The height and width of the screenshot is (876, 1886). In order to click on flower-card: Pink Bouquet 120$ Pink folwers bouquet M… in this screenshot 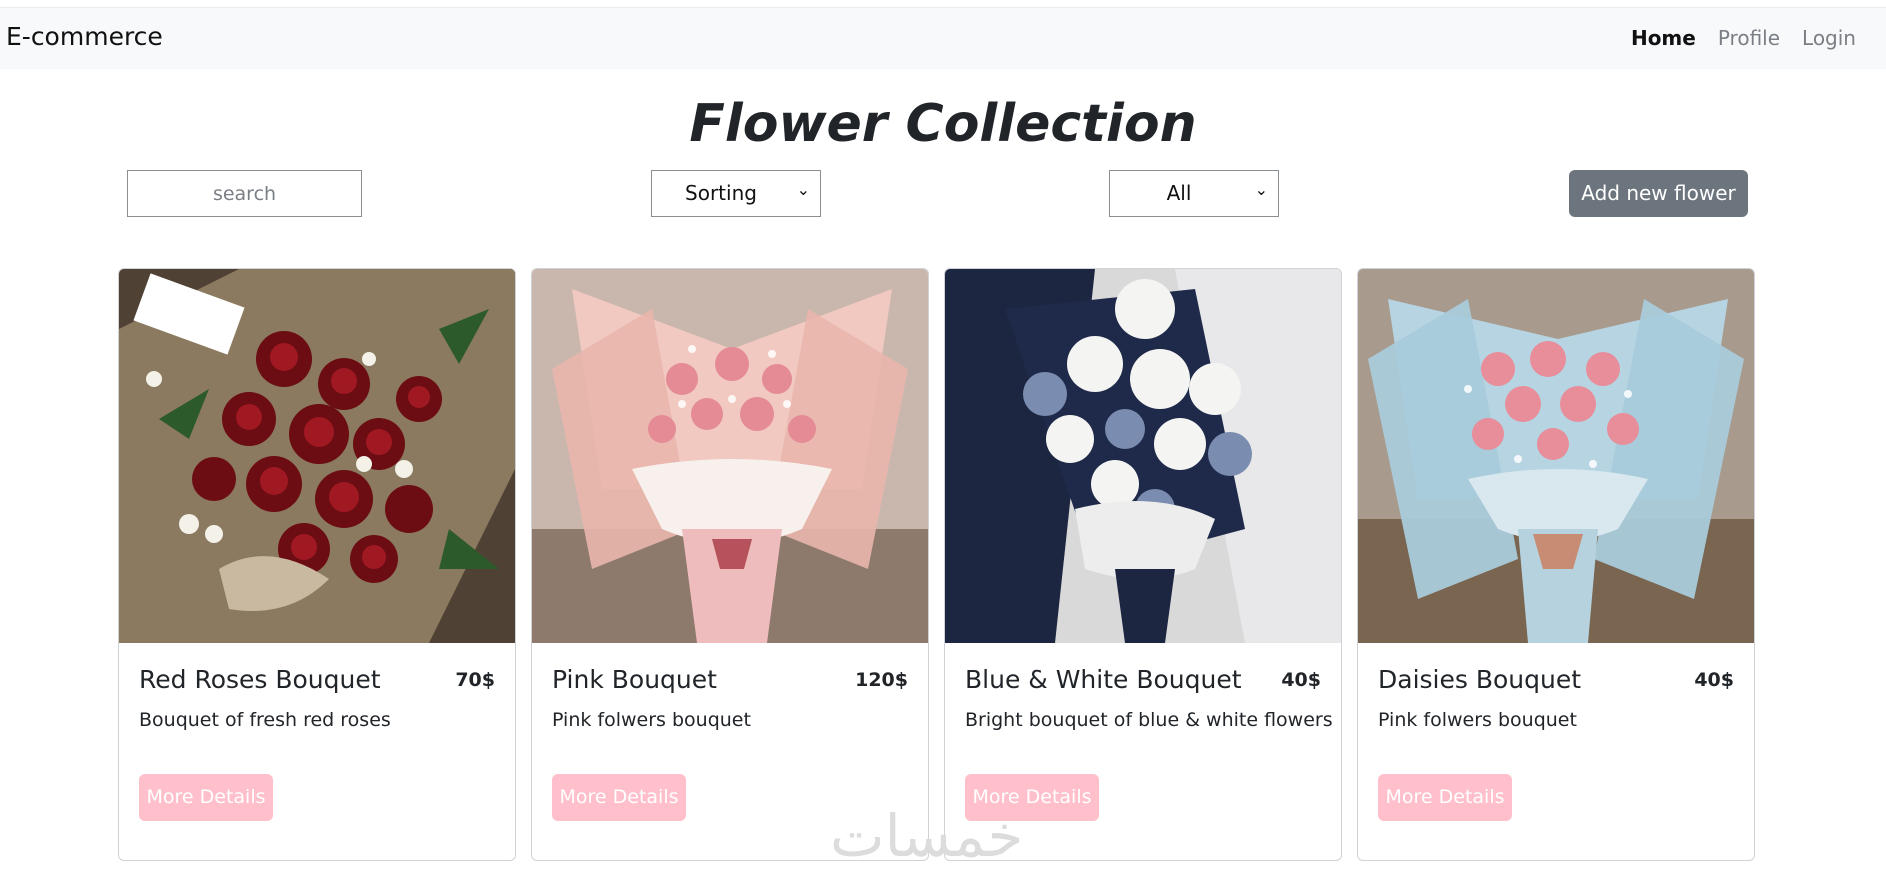, I will do `click(730, 564)`.